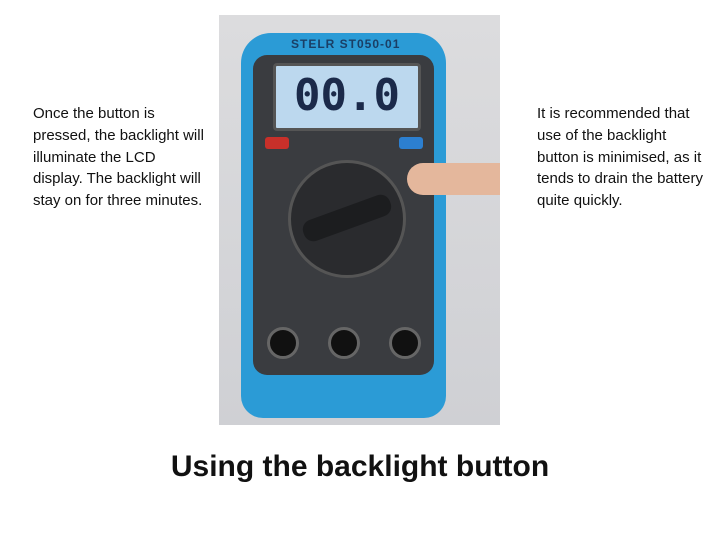 The image size is (720, 540). Describe the element at coordinates (283, 343) in the screenshot. I see `jack-10a` at that location.